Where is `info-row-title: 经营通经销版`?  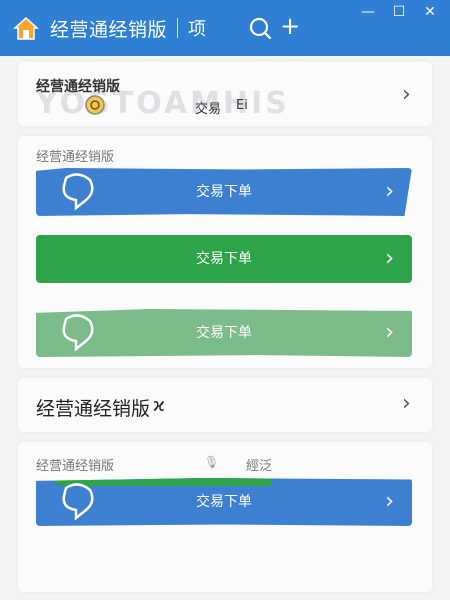
info-row-title: 经营通经销版 is located at coordinates (78, 87).